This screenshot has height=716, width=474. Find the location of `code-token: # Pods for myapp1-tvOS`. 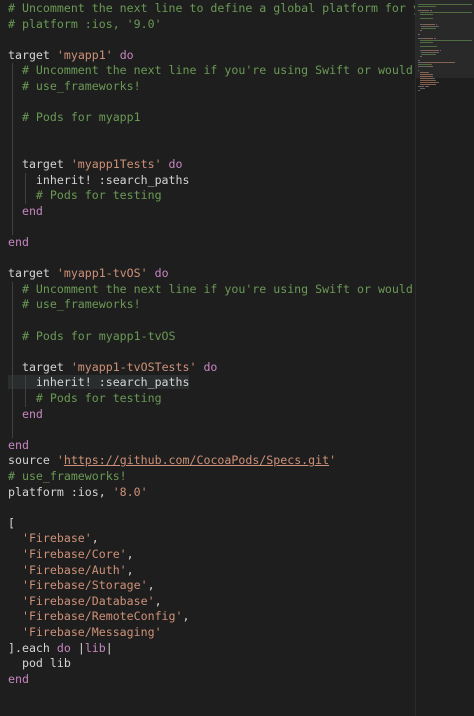

code-token: # Pods for myapp1-tvOS is located at coordinates (92, 335).